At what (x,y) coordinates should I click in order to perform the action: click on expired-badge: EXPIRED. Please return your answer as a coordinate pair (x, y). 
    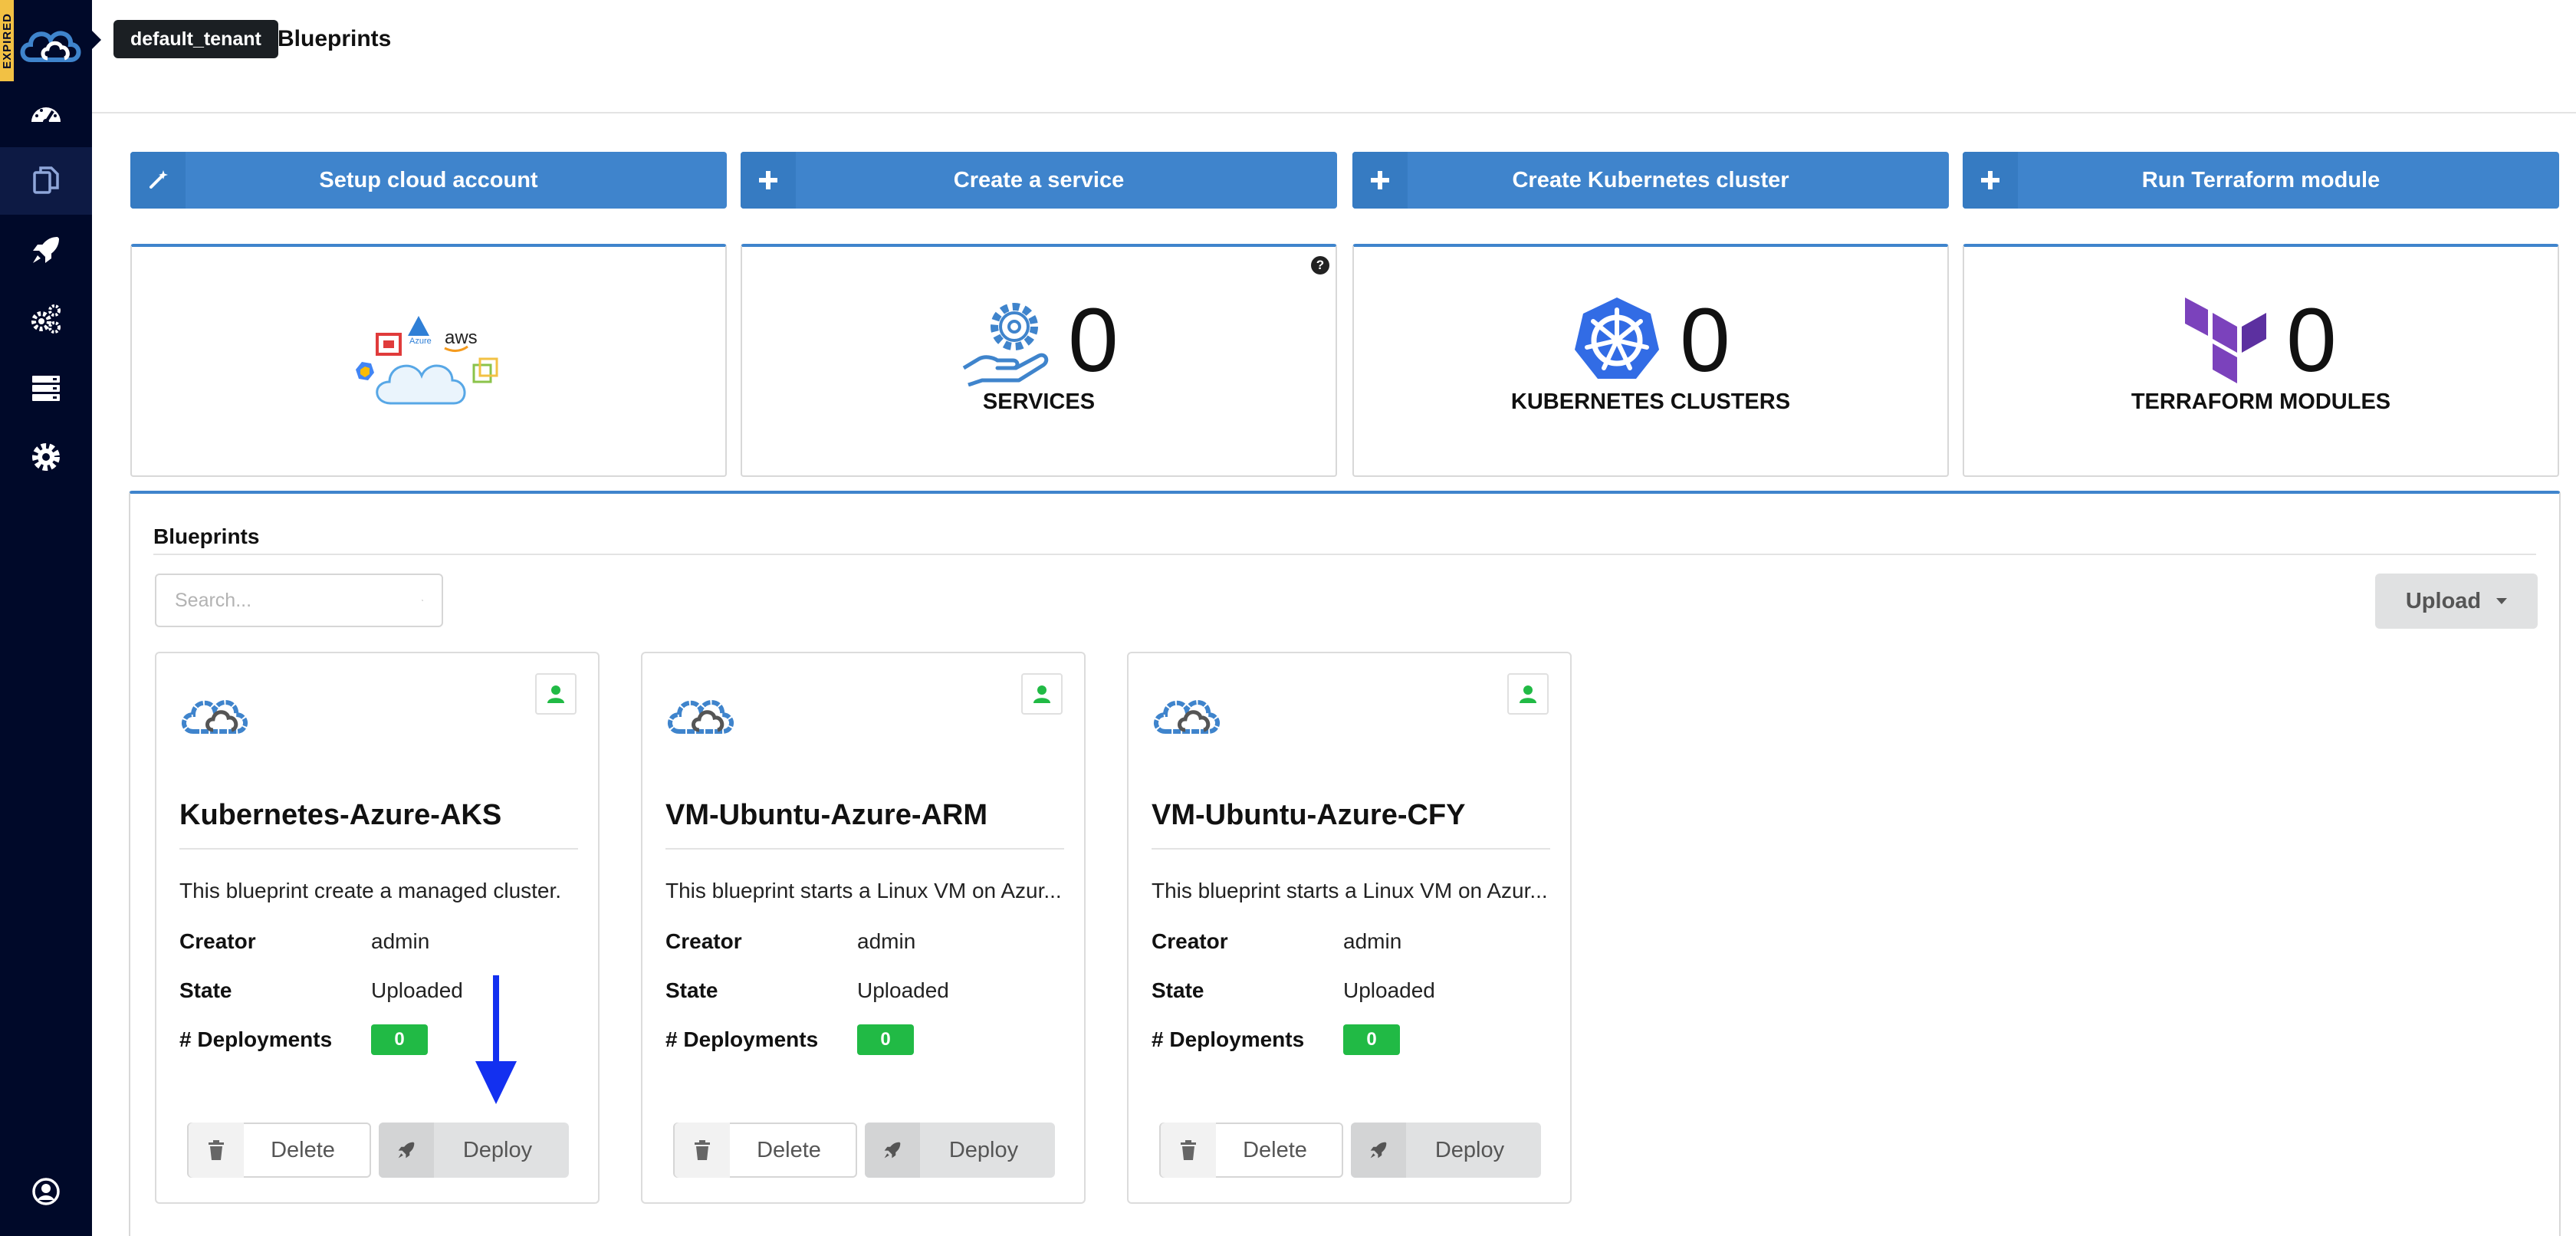
    Looking at the image, I should click on (7, 40).